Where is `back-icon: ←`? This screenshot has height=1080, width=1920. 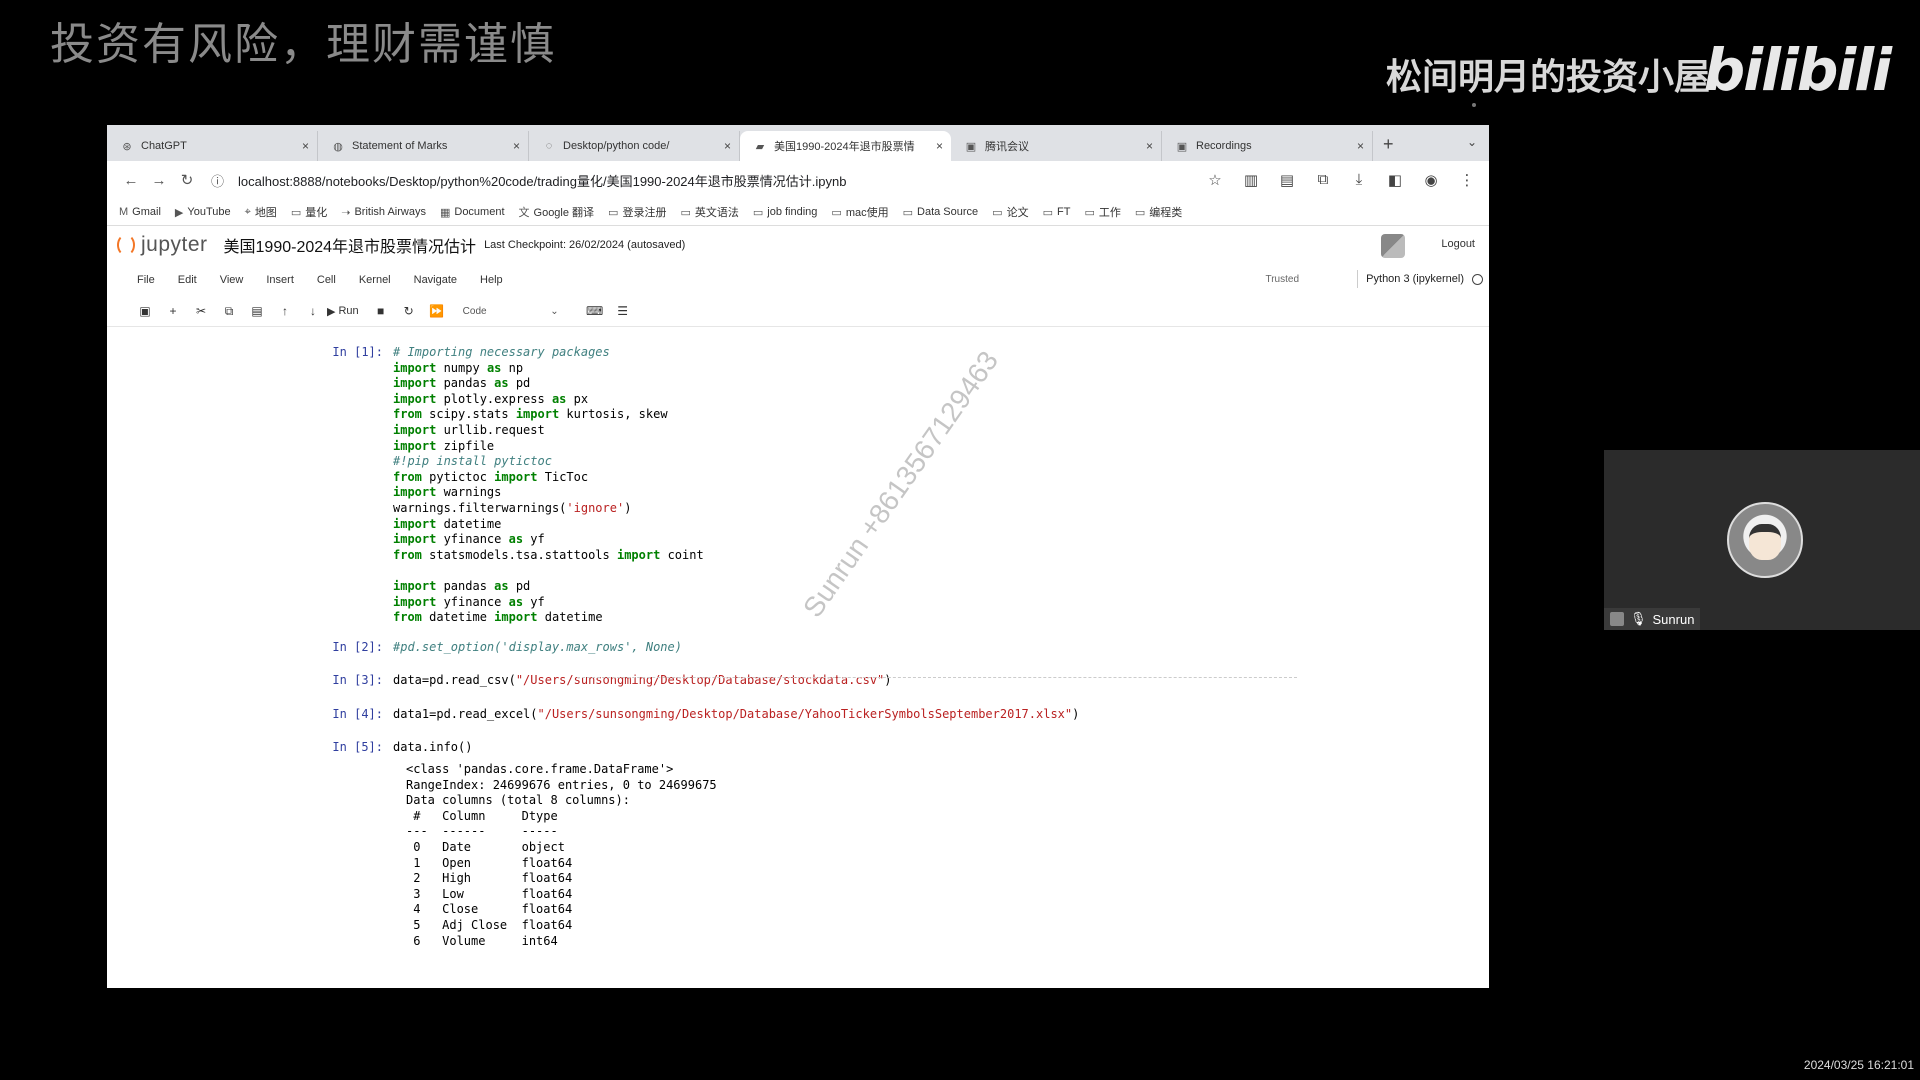
back-icon: ← is located at coordinates (131, 180).